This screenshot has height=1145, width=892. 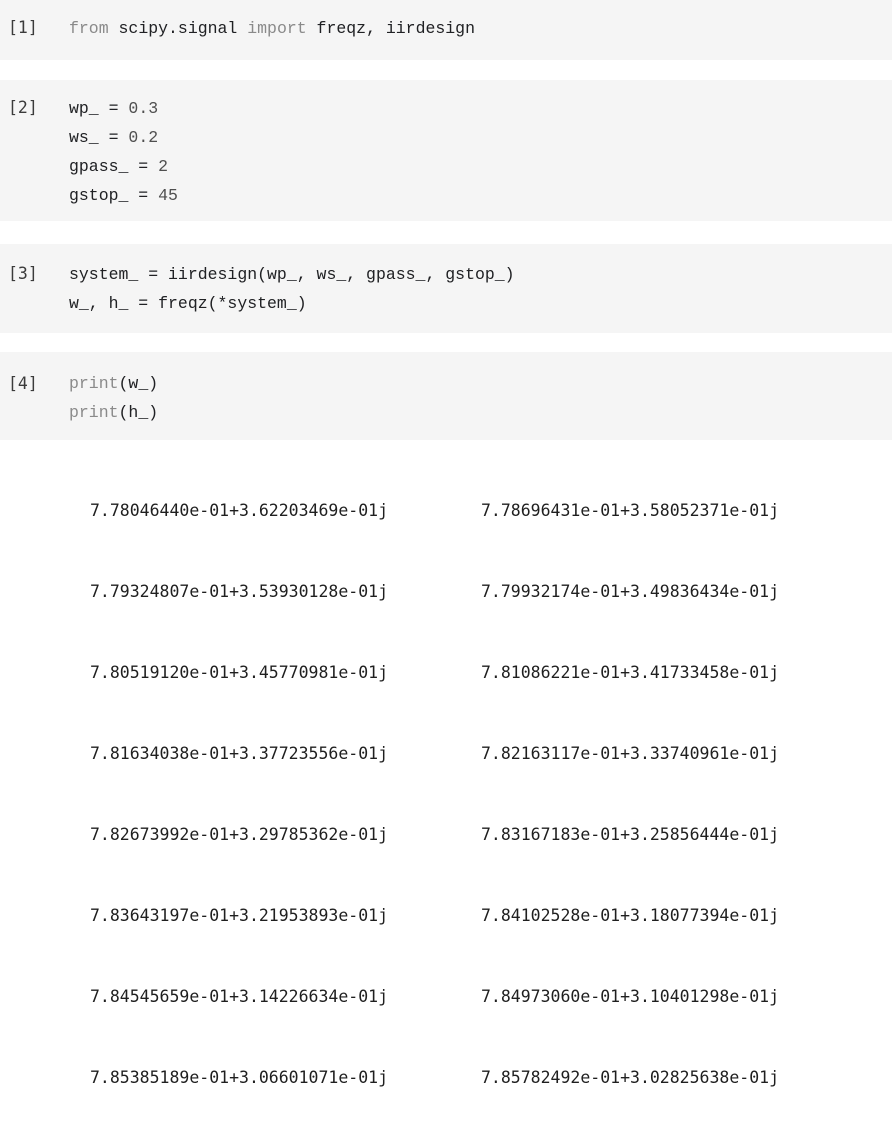 What do you see at coordinates (239, 915) in the screenshot?
I see `output-value: 7.83643197e-01+3.21953893e-01j` at bounding box center [239, 915].